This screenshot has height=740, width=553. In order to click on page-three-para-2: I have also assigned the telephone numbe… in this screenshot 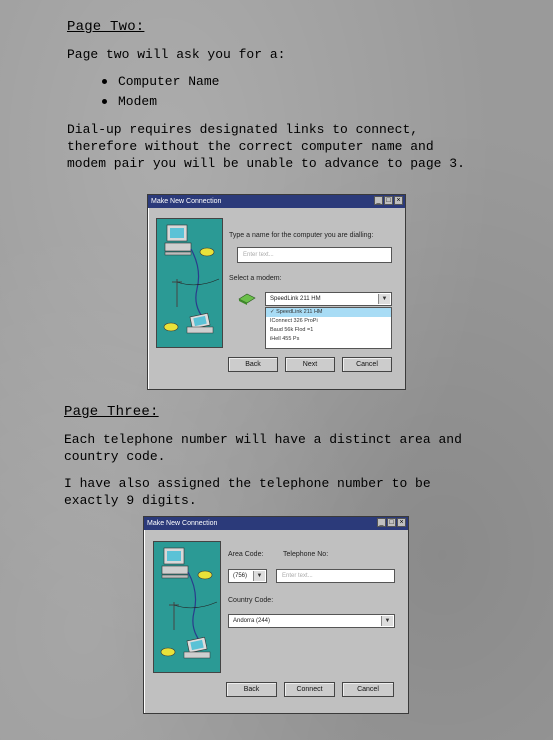, I will do `click(247, 492)`.